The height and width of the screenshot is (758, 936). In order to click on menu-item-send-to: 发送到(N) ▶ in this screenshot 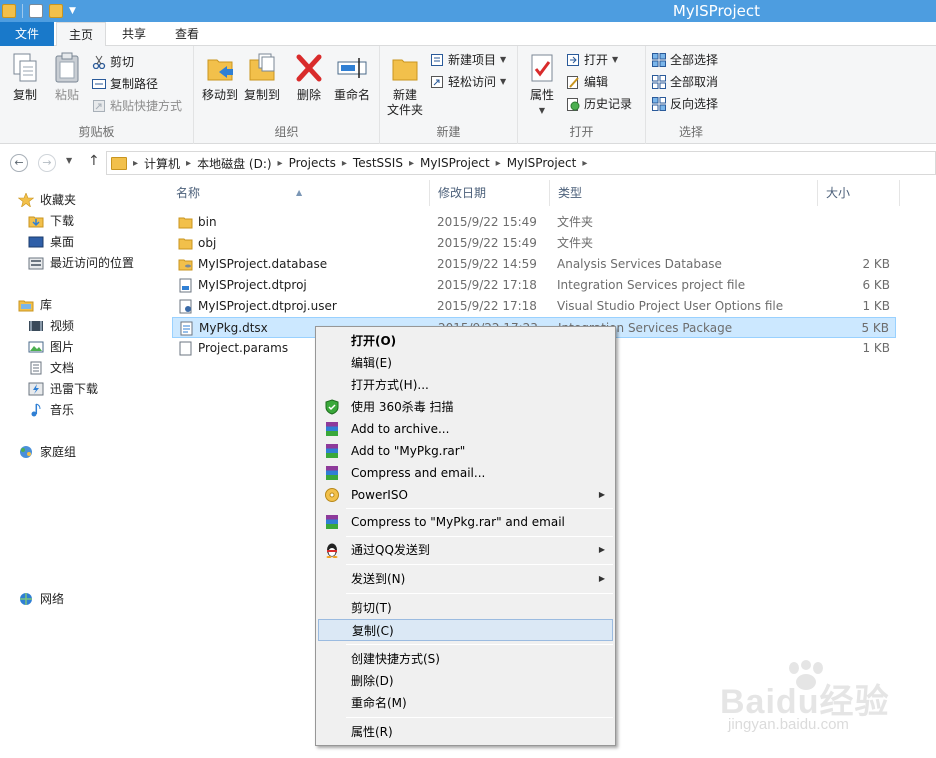, I will do `click(465, 579)`.